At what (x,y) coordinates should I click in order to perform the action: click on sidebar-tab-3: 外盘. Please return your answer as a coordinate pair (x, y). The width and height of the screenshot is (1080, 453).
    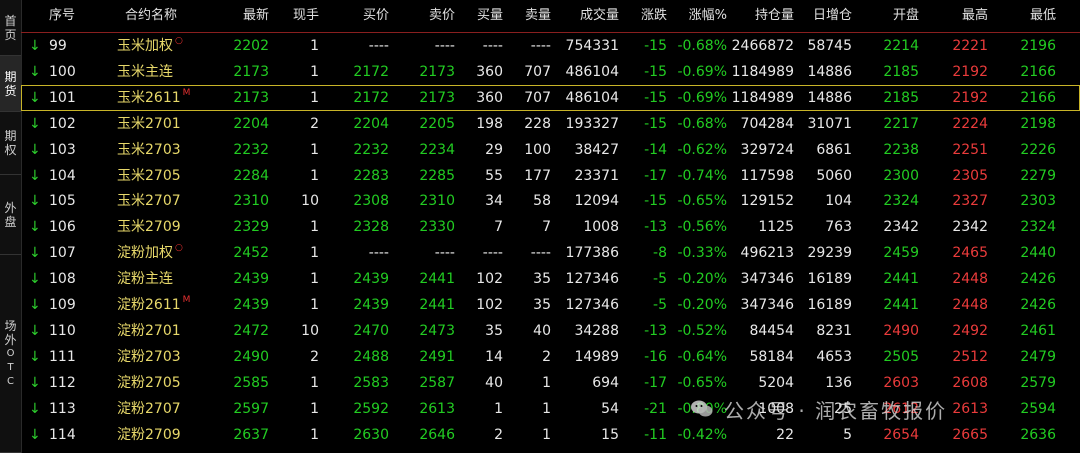
    Looking at the image, I should click on (10, 215).